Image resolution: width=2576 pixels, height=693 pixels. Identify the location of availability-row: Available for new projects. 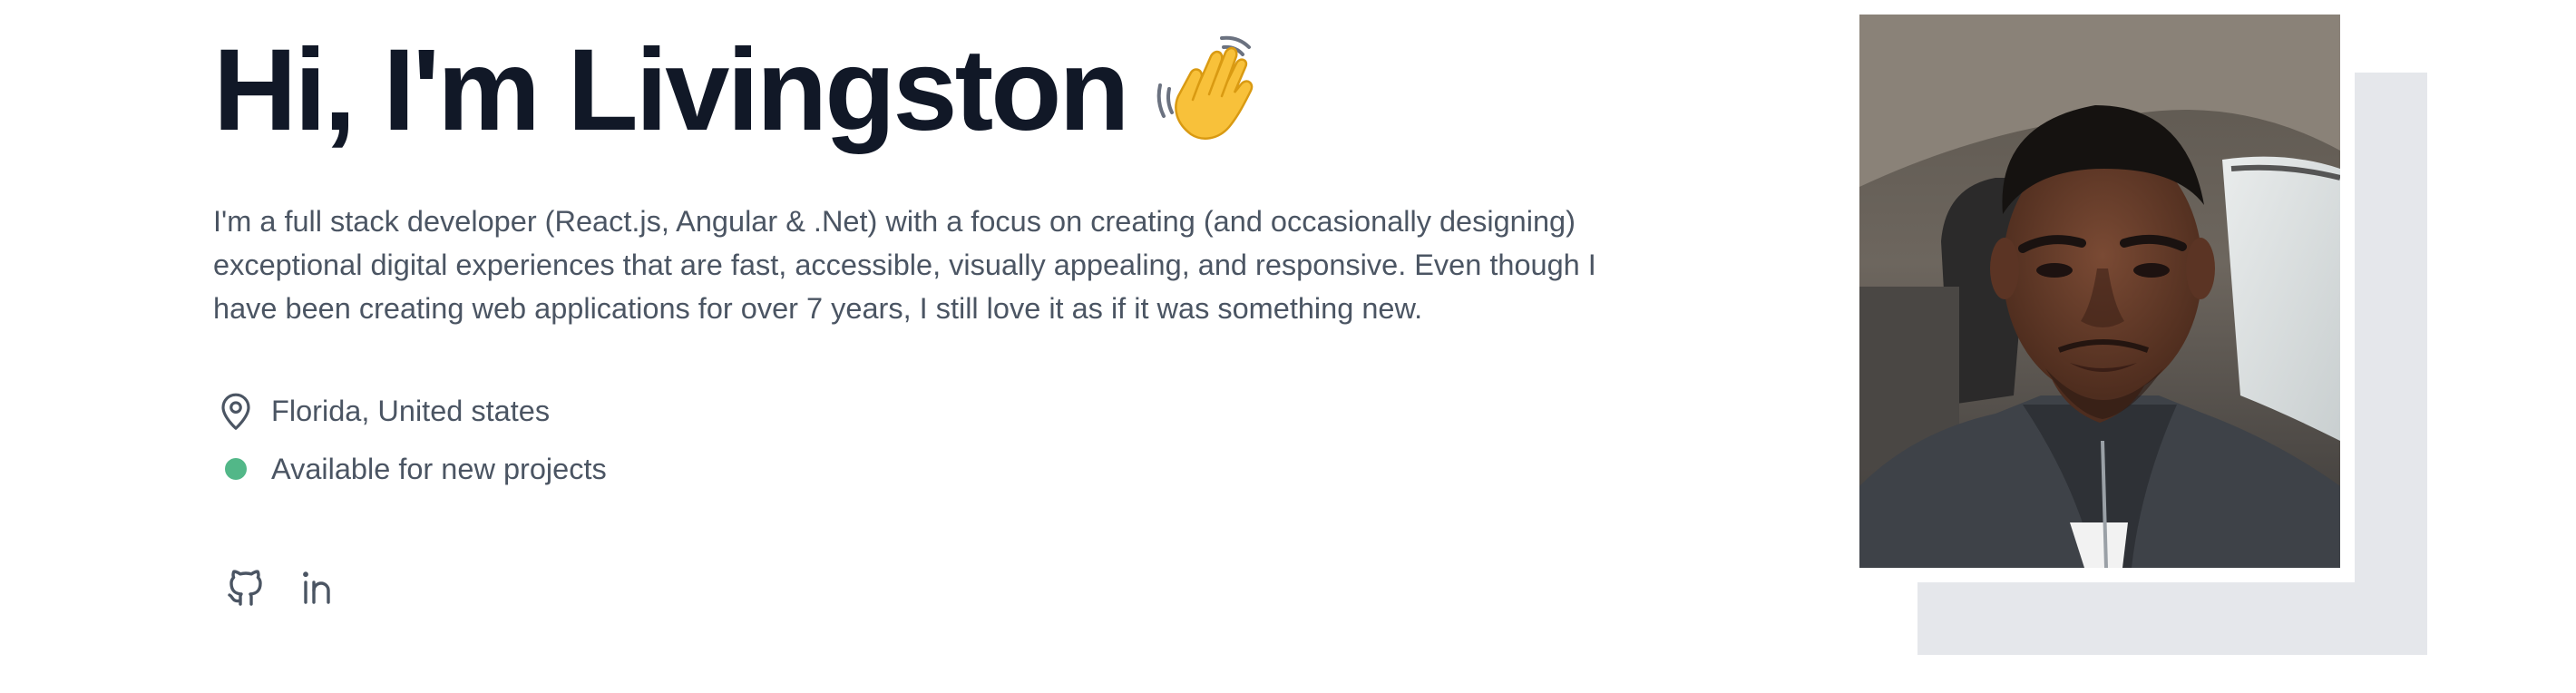
(911, 469).